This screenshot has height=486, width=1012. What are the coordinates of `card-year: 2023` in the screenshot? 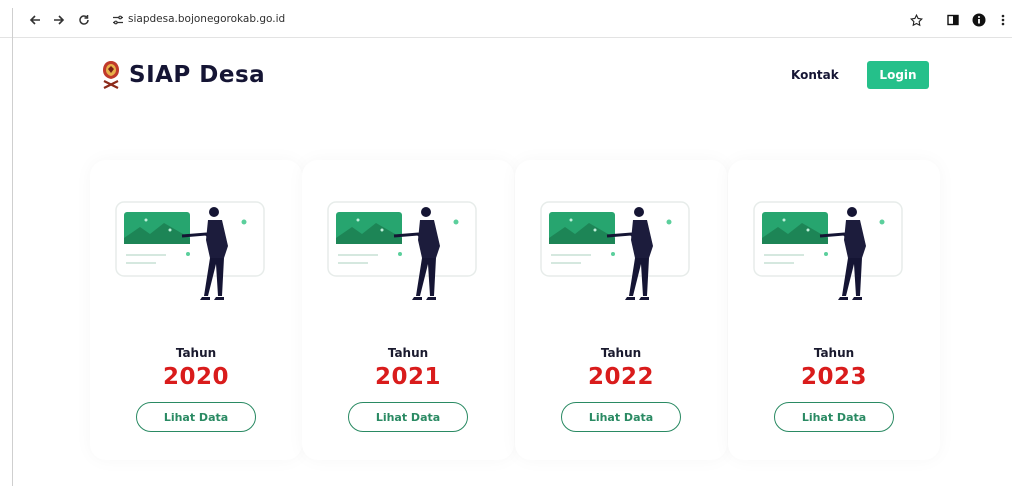 It's located at (833, 377).